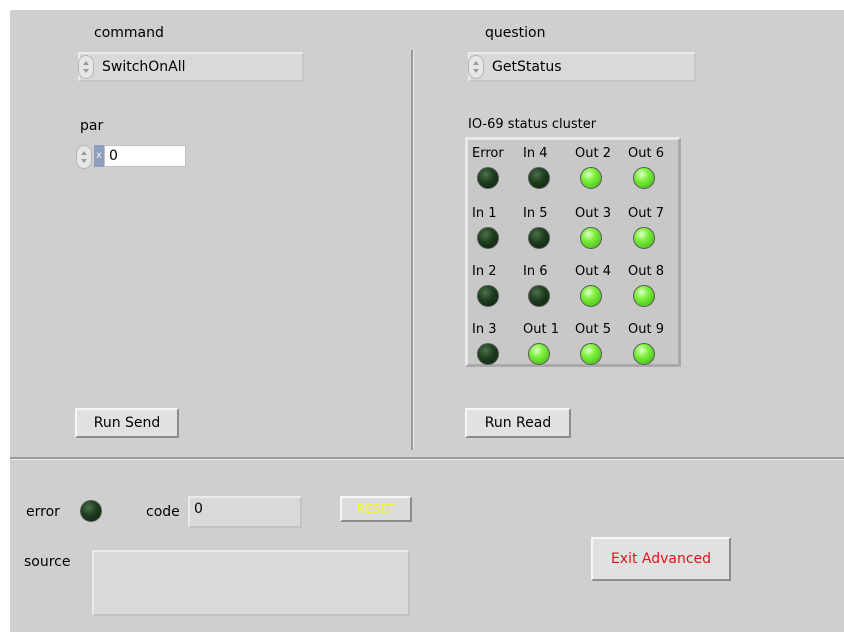 The image size is (844, 632). I want to click on indicator-label: Out 4, so click(593, 271).